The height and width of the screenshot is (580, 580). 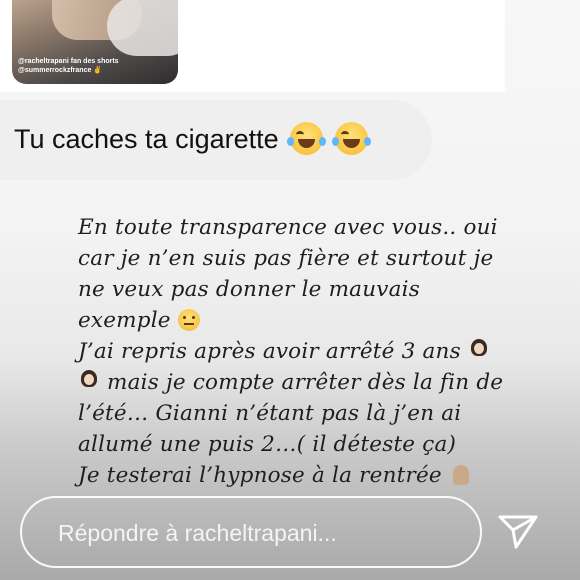 I want to click on message-line-with-emoji: J’ai repris après avoir arrêté 3 ans, so click(x=288, y=351).